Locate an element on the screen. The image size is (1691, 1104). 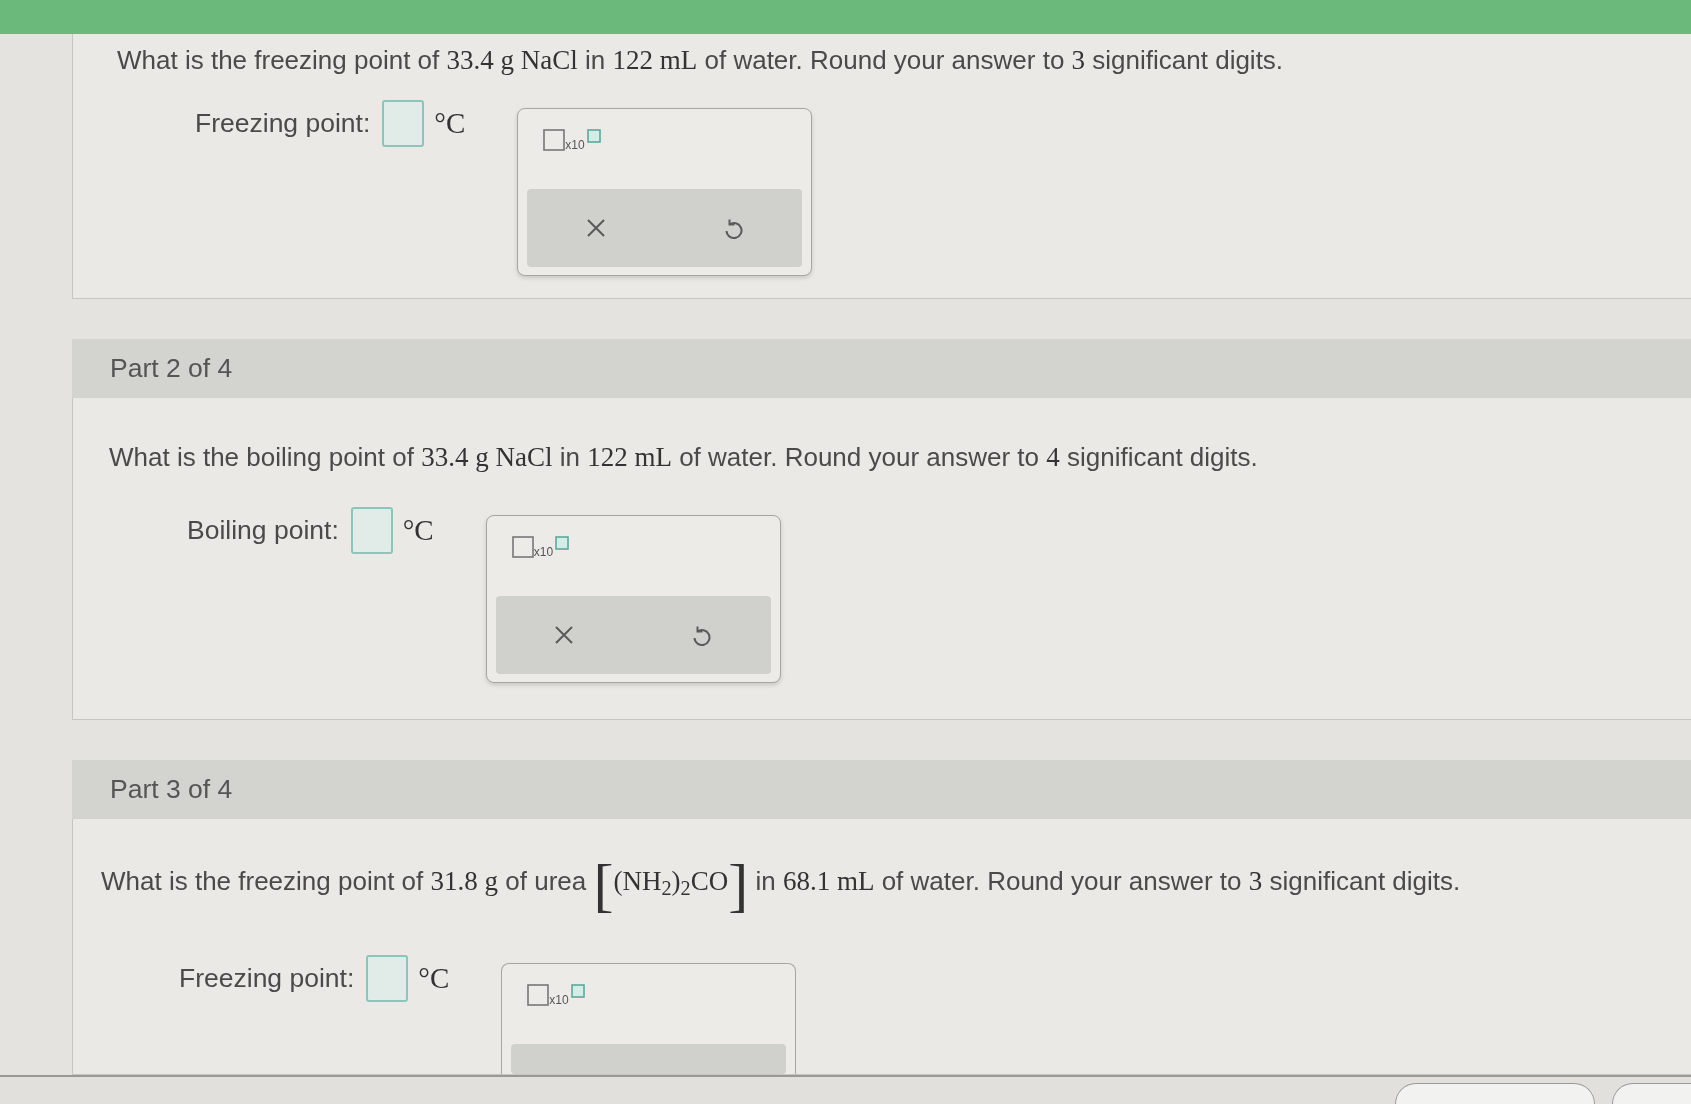
question-text: What is the freezing point of 33.4 g NaCl in 122 mL of water. Round your answer to 3 significant digits. is located at coordinates (701, 60).